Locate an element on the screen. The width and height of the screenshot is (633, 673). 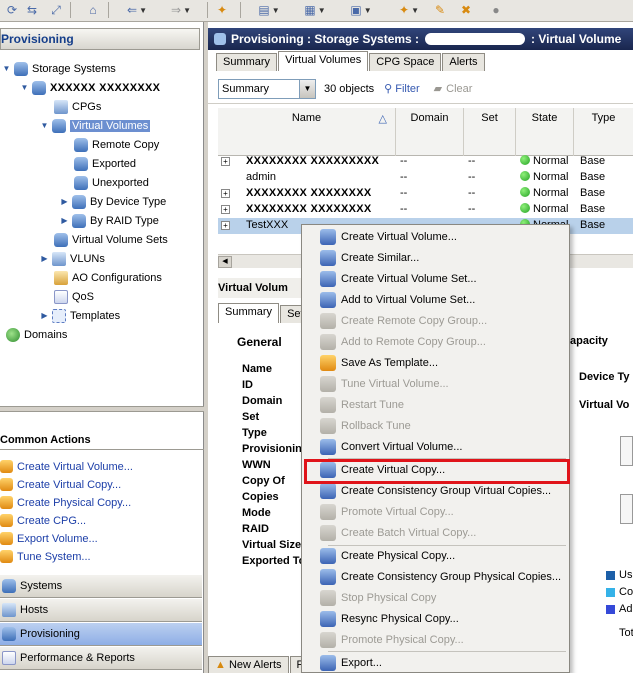
tree-virtual-volume-sets: Virtual Volume Sets is located at coordinates (105, 239).